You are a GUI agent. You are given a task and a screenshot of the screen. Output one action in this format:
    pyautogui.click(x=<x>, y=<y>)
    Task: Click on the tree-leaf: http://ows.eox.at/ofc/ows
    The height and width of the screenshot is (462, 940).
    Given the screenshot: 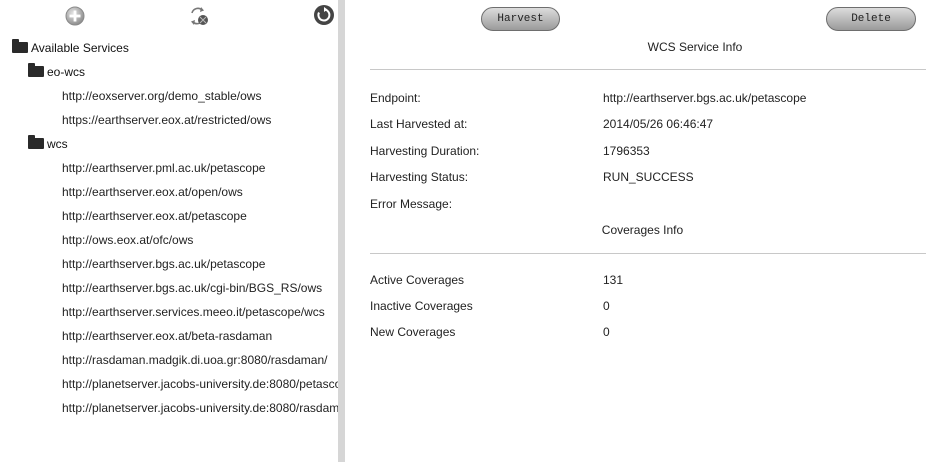 What is the action you would take?
    pyautogui.click(x=169, y=240)
    